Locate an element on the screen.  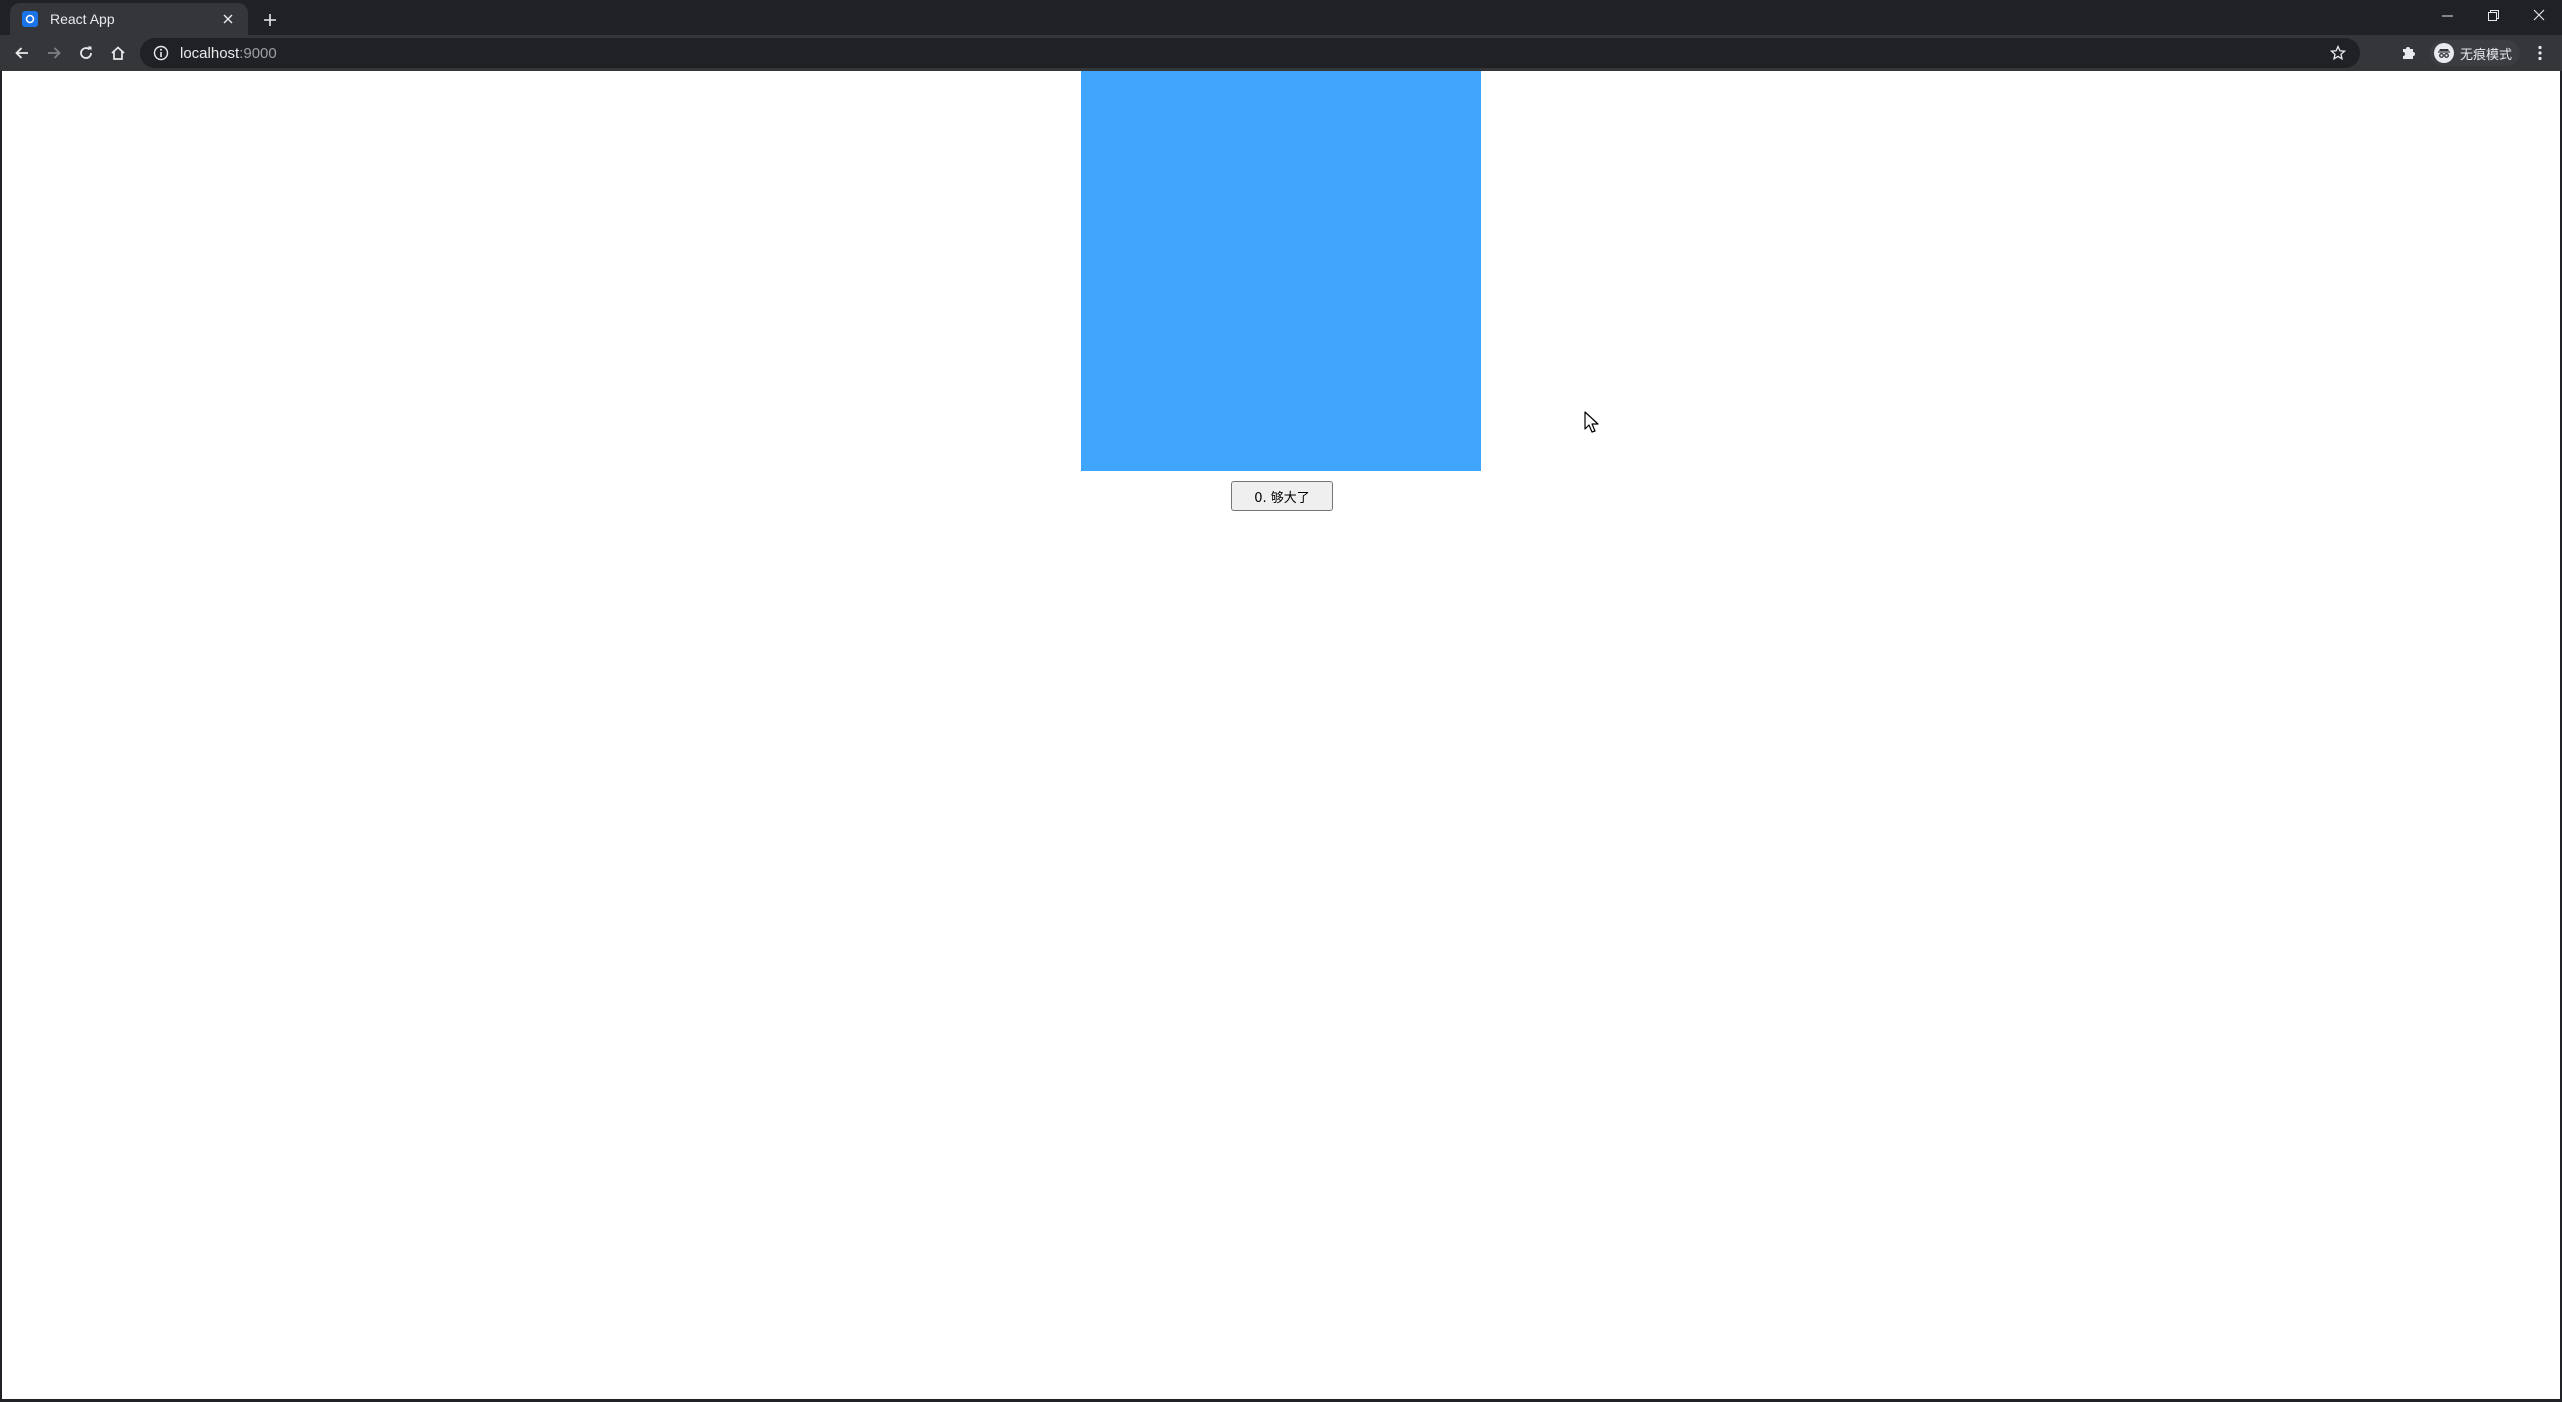
close-window-icon is located at coordinates (2539, 15).